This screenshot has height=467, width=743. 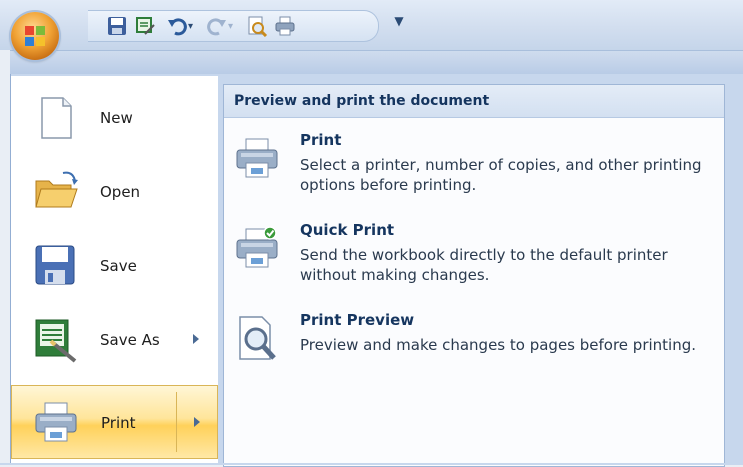 I want to click on qat-save-button, so click(x=117, y=26).